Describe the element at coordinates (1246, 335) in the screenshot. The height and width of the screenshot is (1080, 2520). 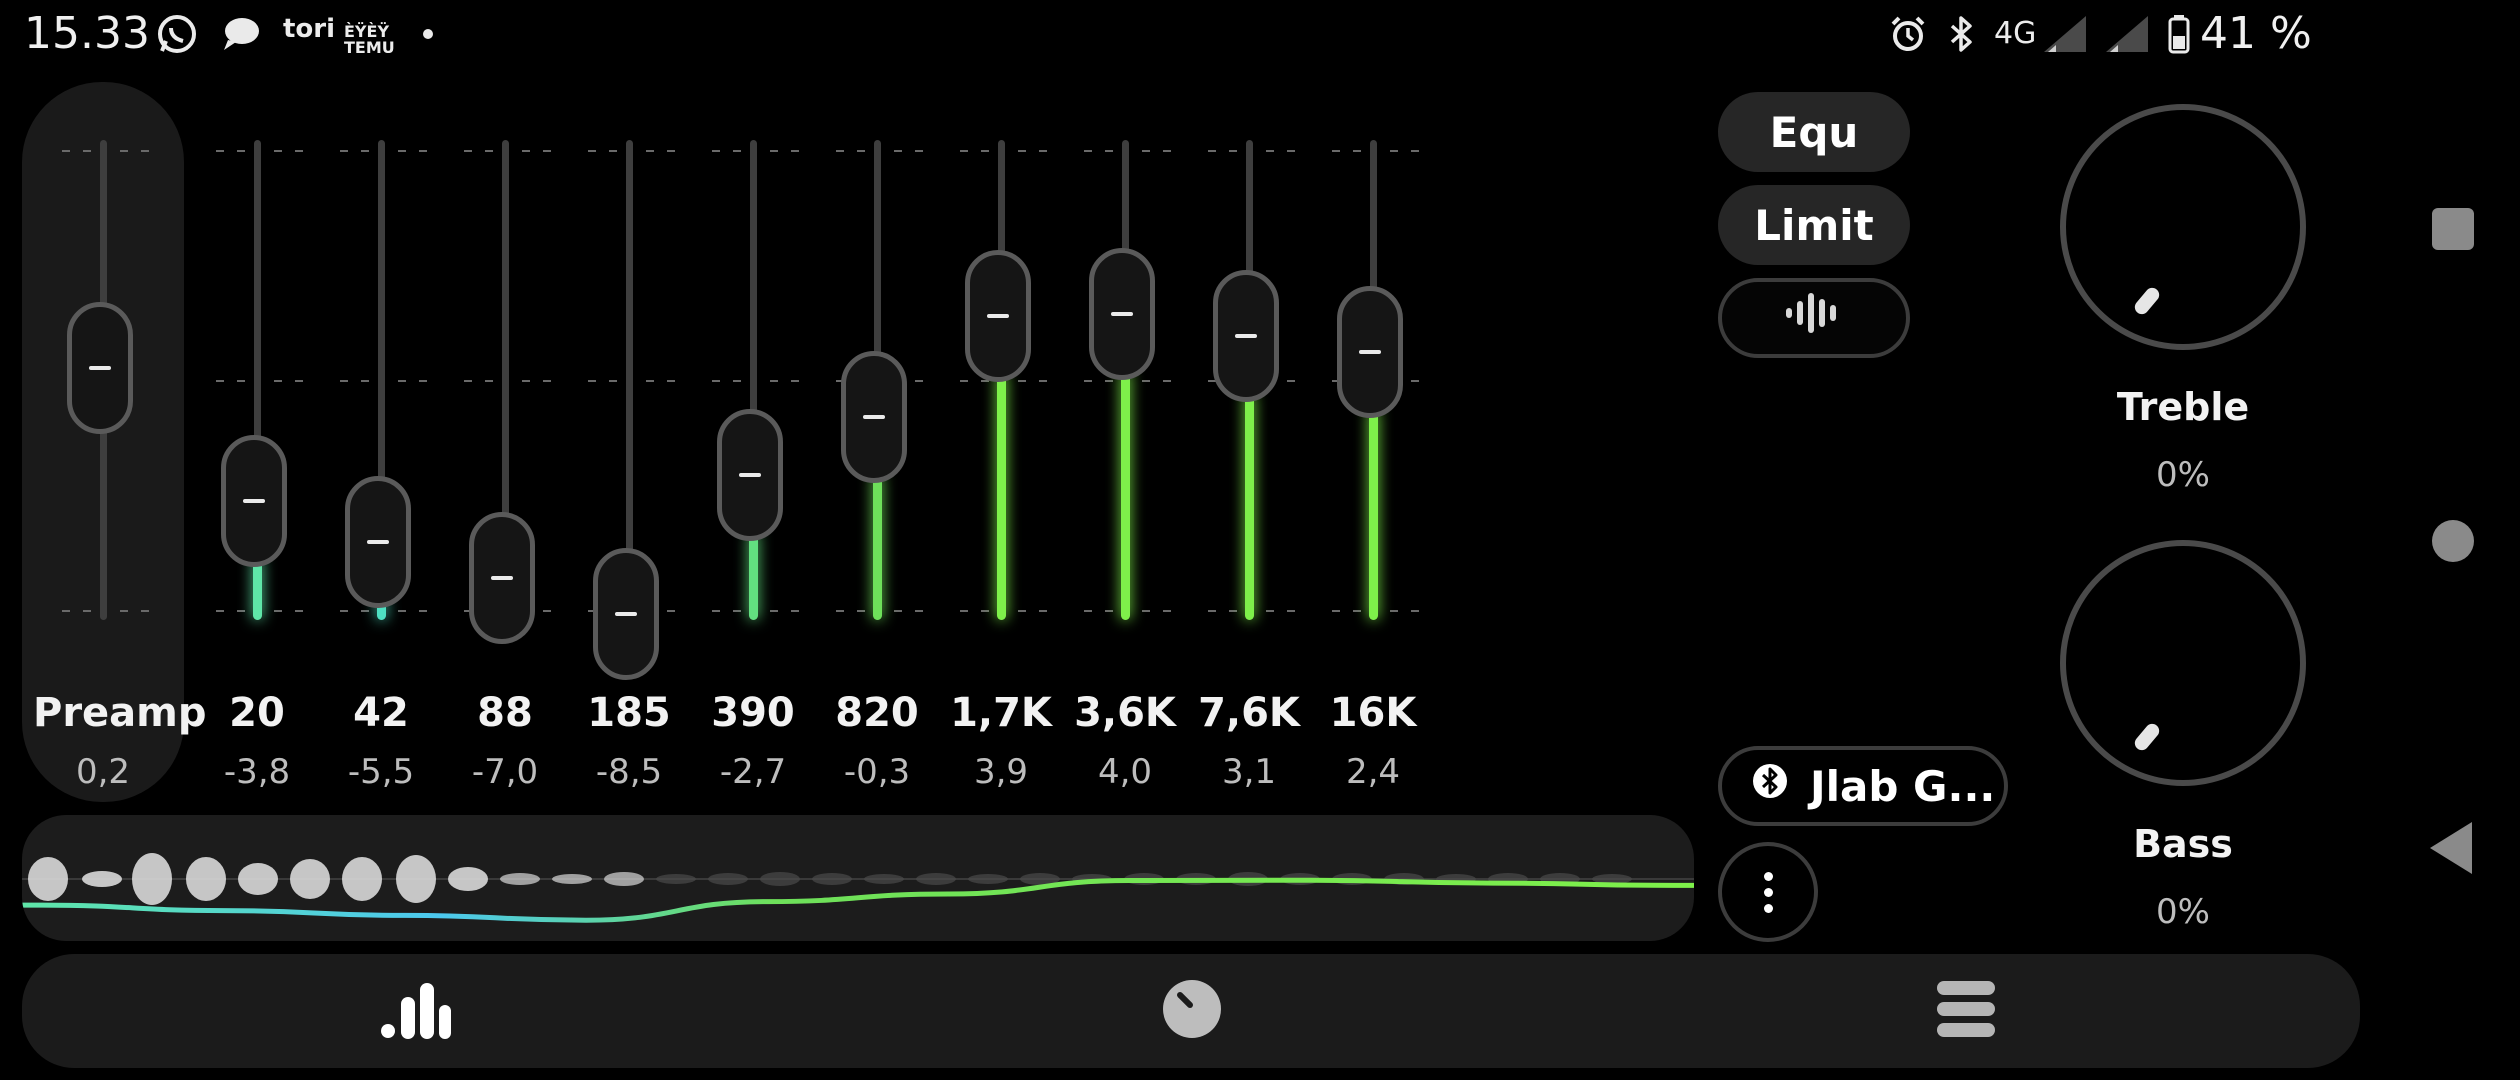
I see `band-9-handle` at that location.